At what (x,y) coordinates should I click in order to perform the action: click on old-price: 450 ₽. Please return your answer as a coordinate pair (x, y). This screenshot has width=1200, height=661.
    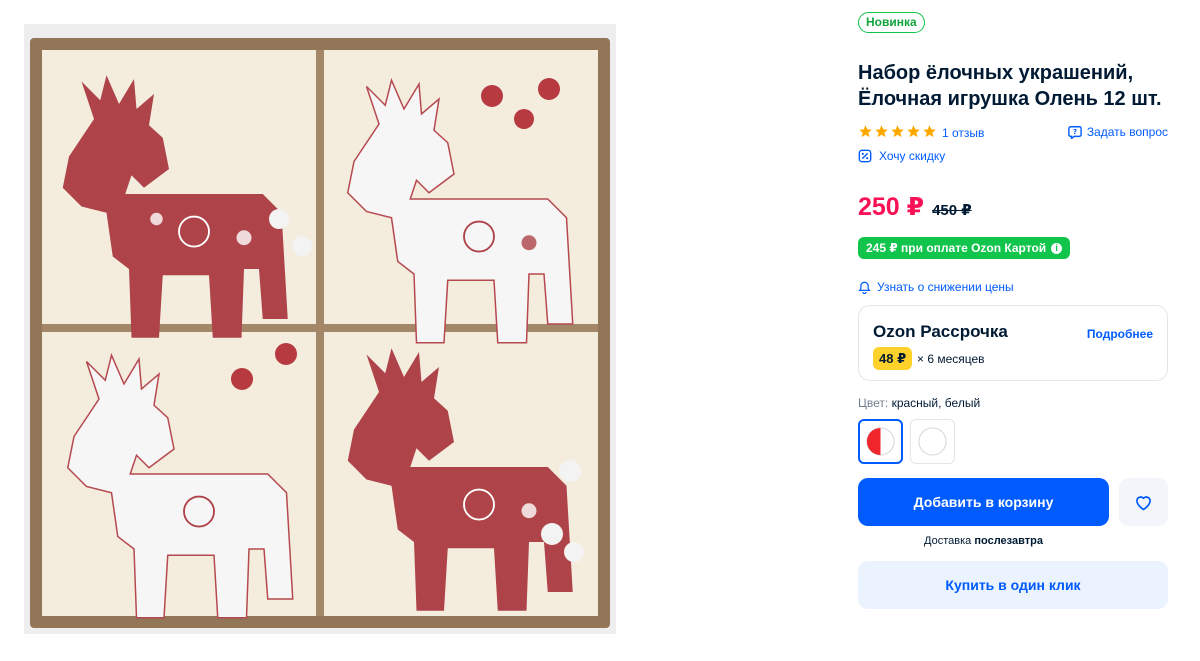
    Looking at the image, I should click on (952, 210).